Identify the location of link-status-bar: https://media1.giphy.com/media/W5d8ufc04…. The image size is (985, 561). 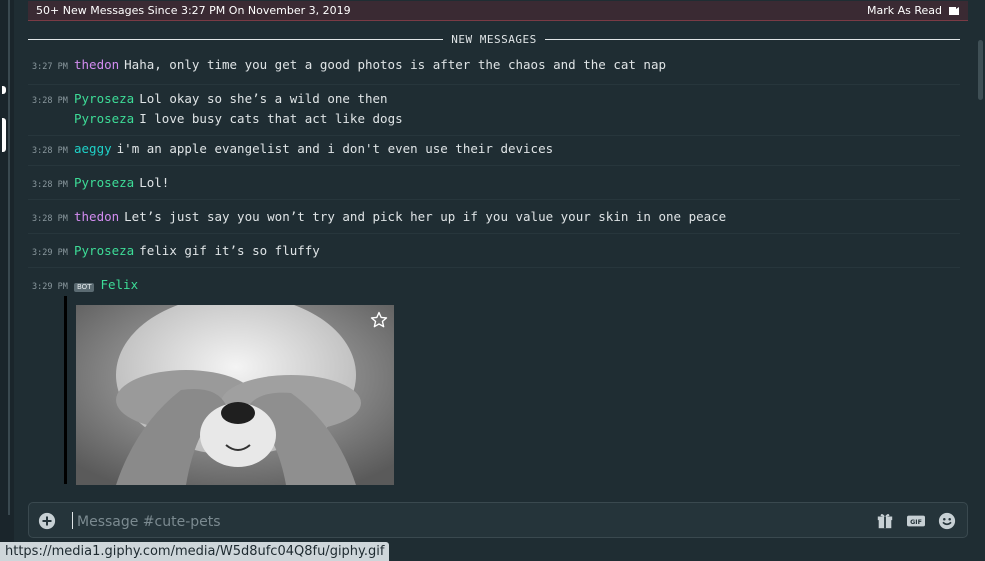
(195, 551).